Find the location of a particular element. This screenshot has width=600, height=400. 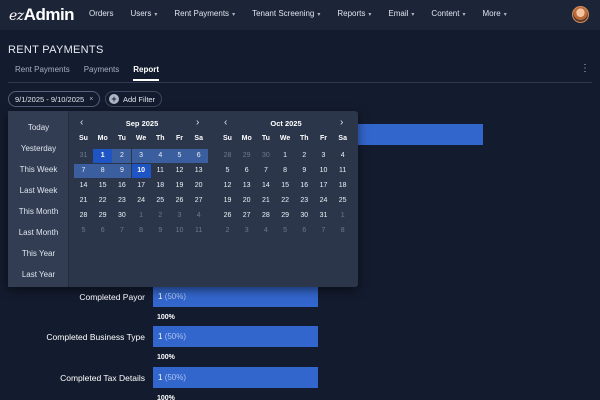

add-filter-button: + Add Filter is located at coordinates (134, 99).